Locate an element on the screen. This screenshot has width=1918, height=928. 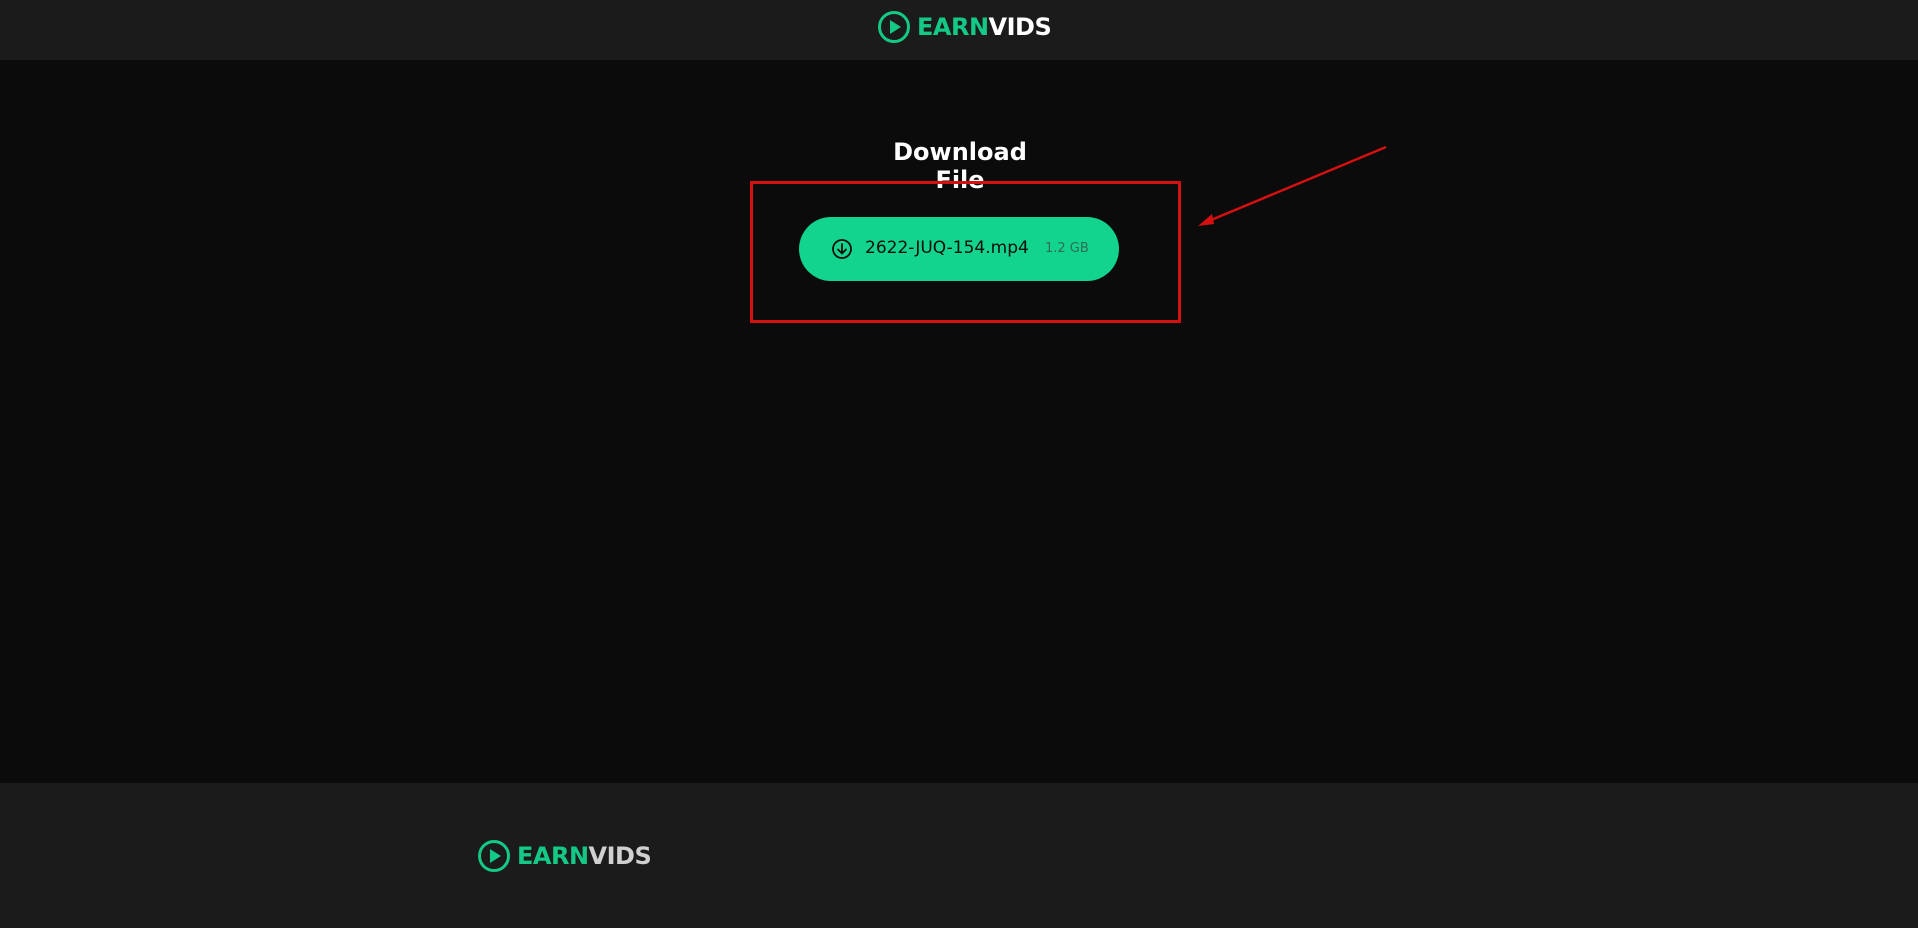
top-header: EARN VIDS is located at coordinates (959, 30).